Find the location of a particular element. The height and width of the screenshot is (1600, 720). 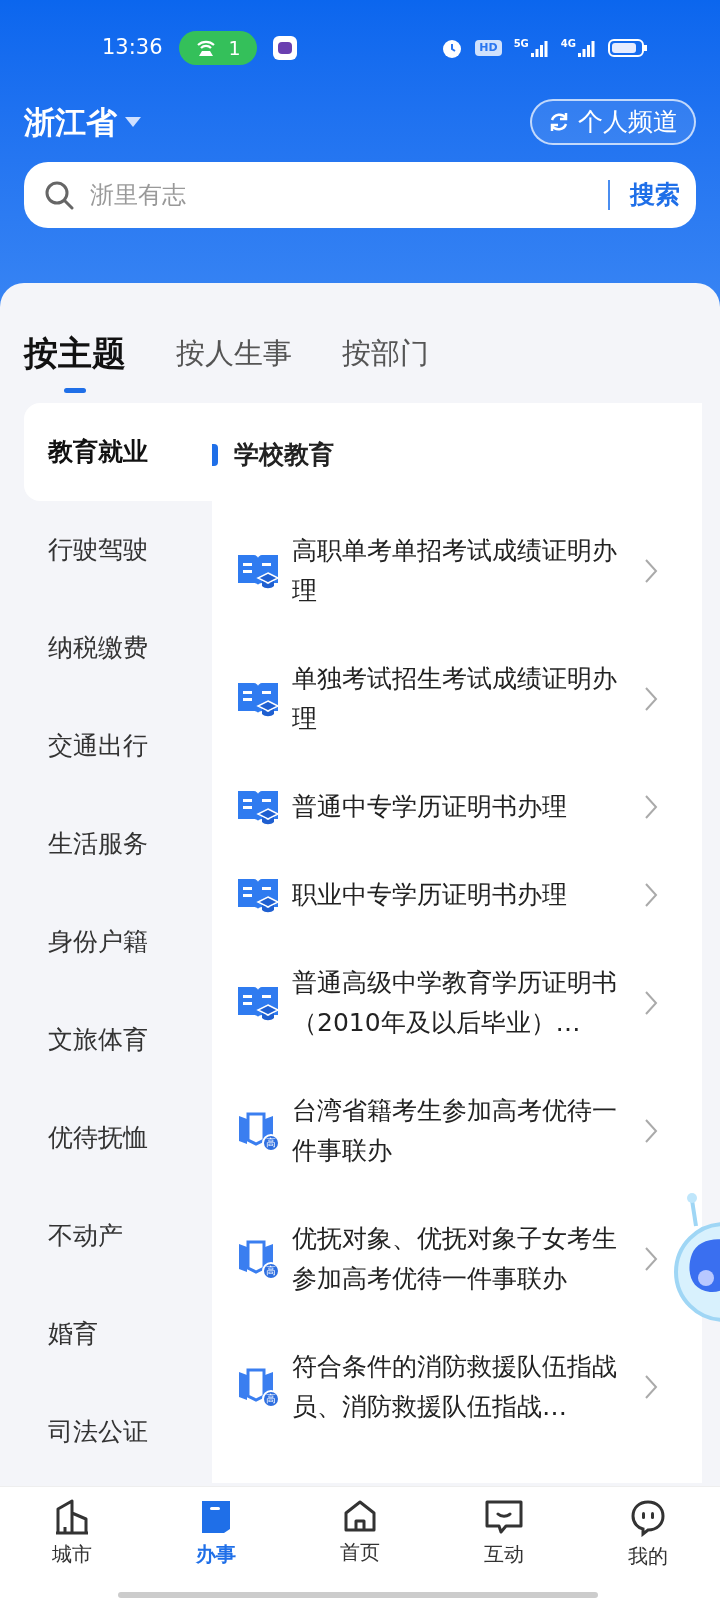

chat-icon is located at coordinates (504, 1517).